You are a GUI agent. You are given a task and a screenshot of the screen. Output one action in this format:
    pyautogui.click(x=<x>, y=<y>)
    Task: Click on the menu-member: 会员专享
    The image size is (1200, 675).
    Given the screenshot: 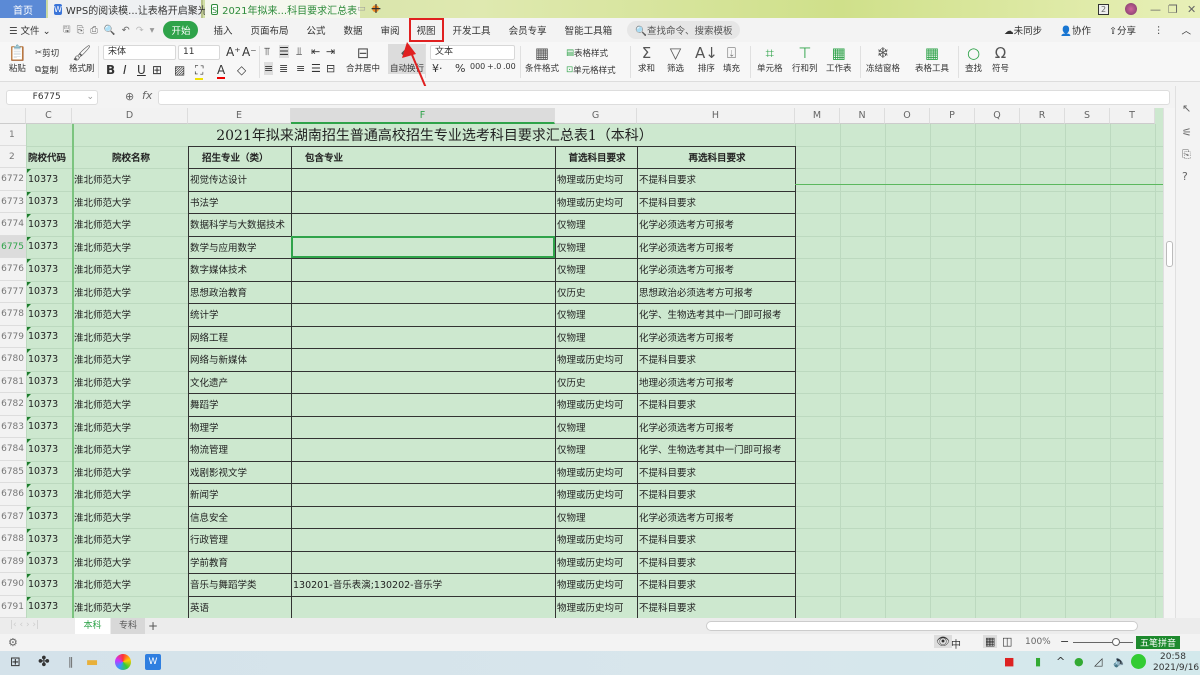 What is the action you would take?
    pyautogui.click(x=528, y=30)
    